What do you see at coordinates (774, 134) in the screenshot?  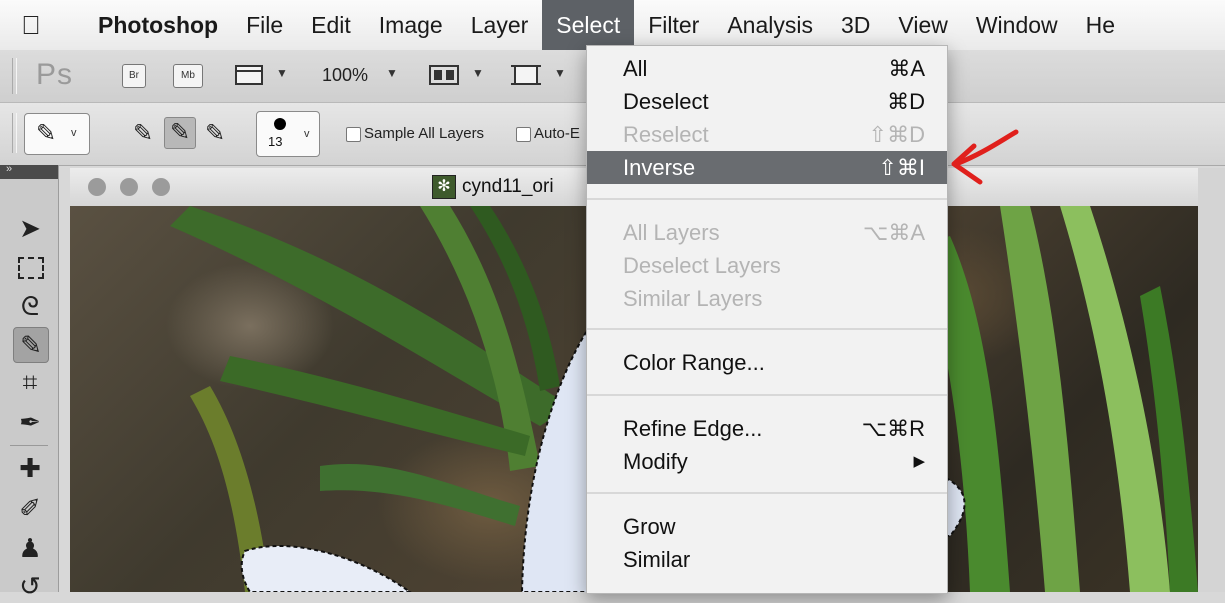 I see `menu-item-reselect: Reselect ⇧⌘D` at bounding box center [774, 134].